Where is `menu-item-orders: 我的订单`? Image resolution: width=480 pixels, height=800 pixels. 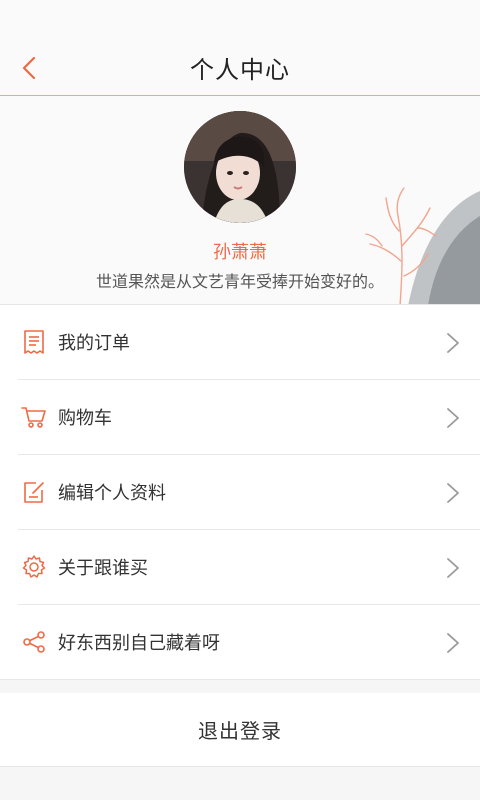
menu-item-orders: 我的订单 is located at coordinates (240, 342).